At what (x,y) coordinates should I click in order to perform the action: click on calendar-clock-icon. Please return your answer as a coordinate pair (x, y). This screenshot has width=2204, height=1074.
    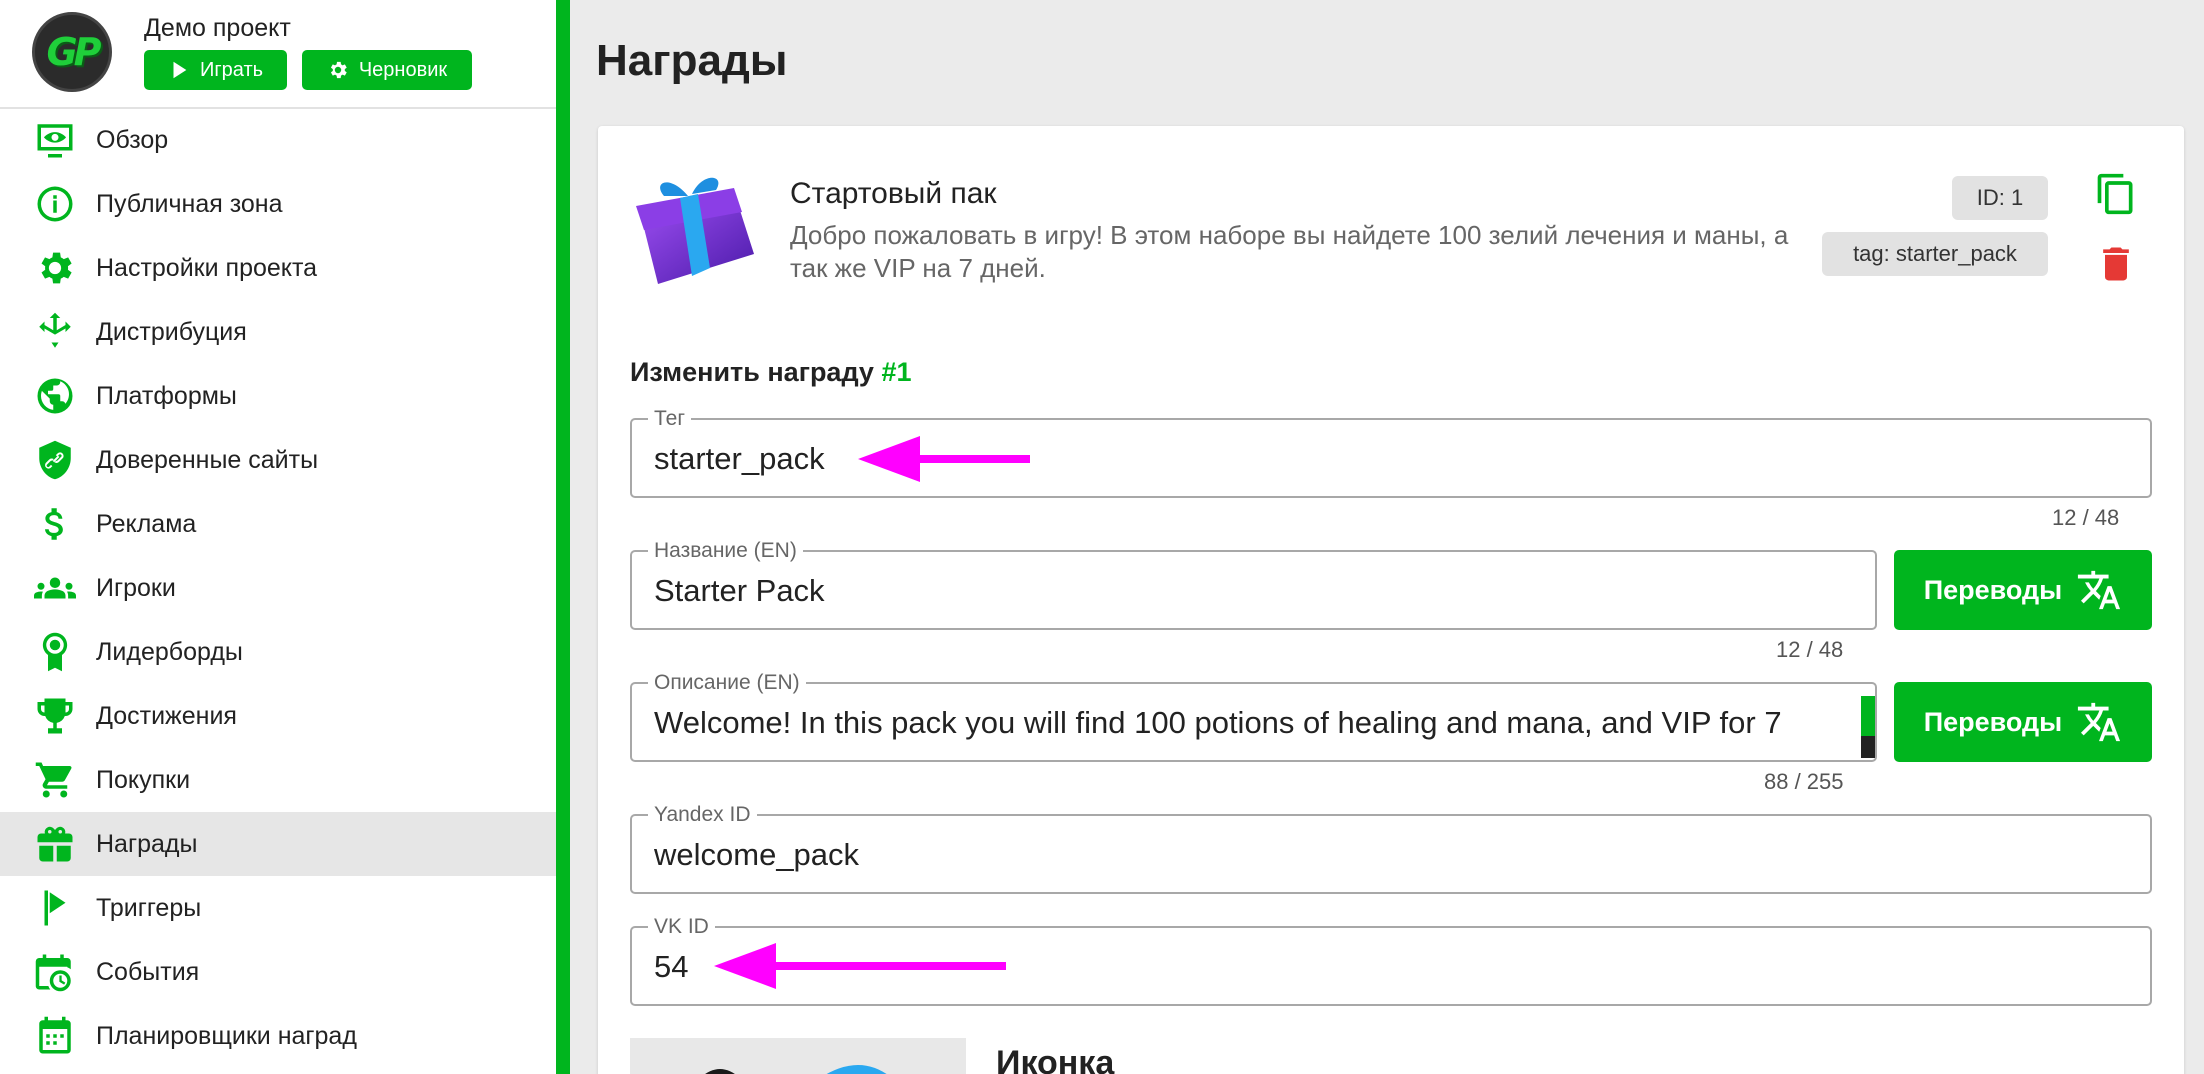
    Looking at the image, I should click on (55, 972).